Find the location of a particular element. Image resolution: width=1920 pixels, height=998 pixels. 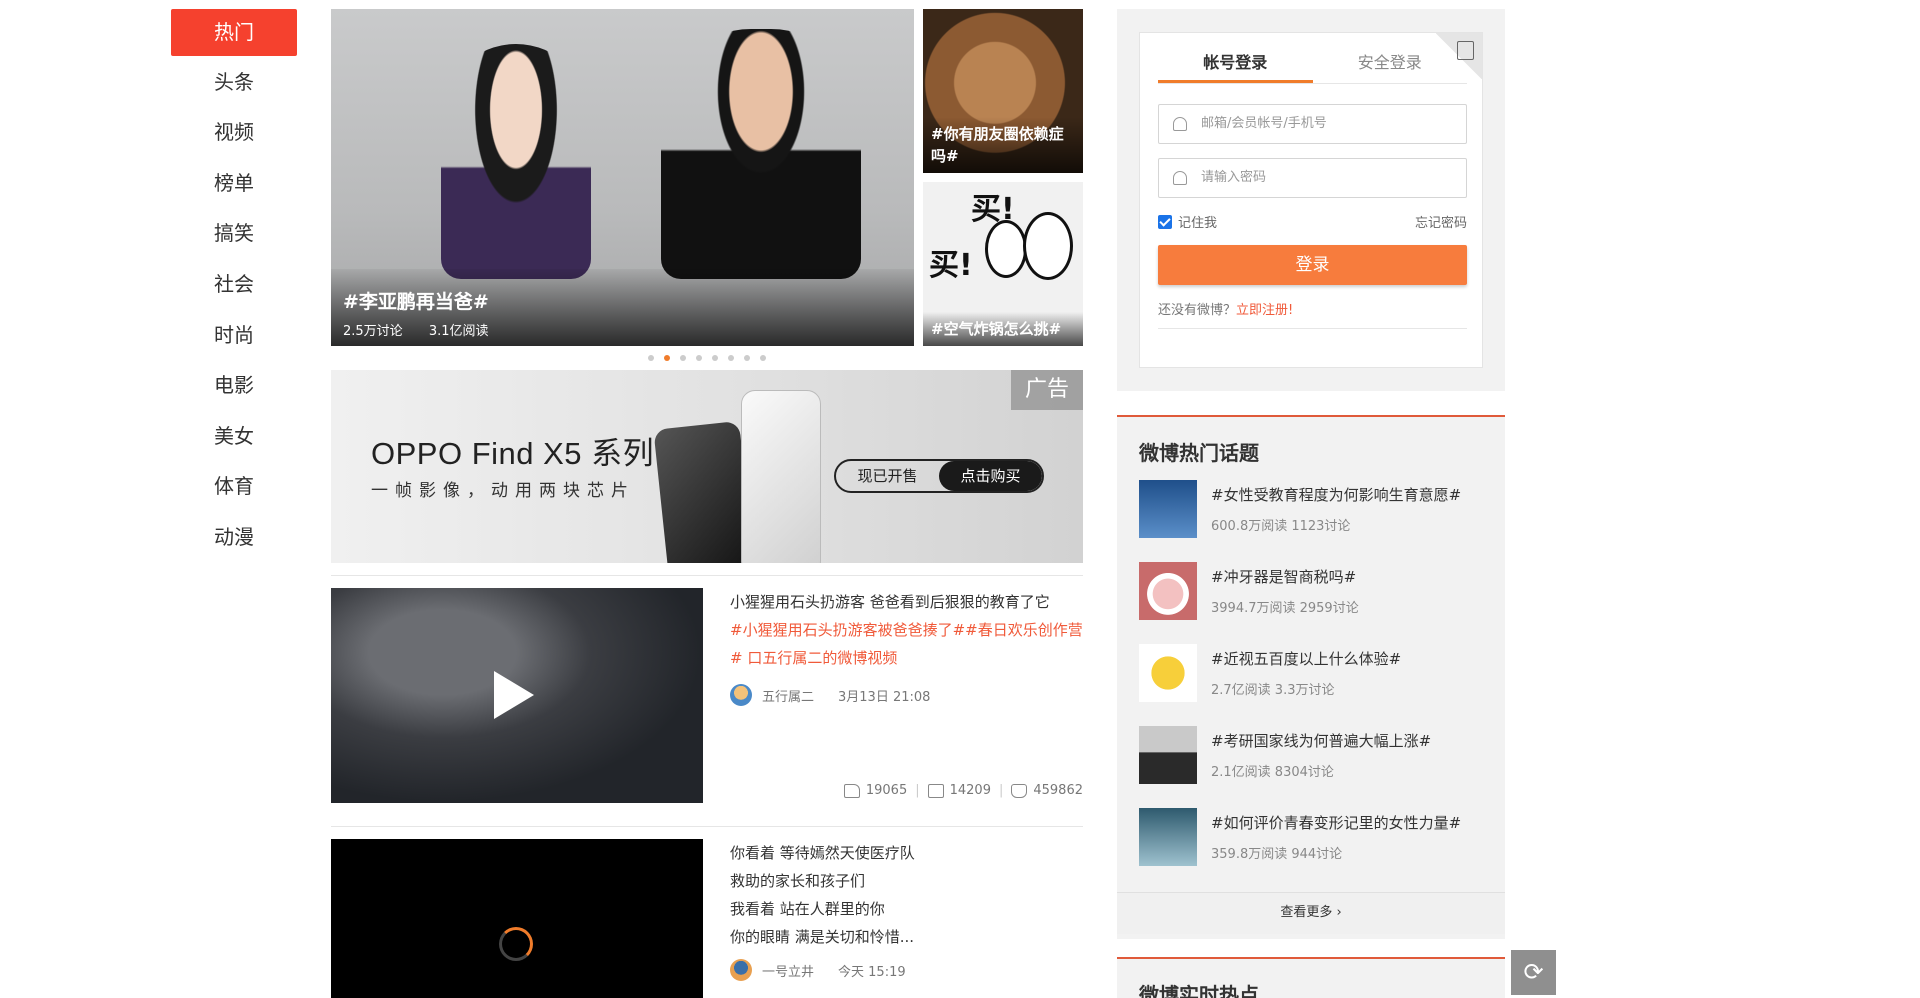

carousel-dot-active is located at coordinates (667, 358).